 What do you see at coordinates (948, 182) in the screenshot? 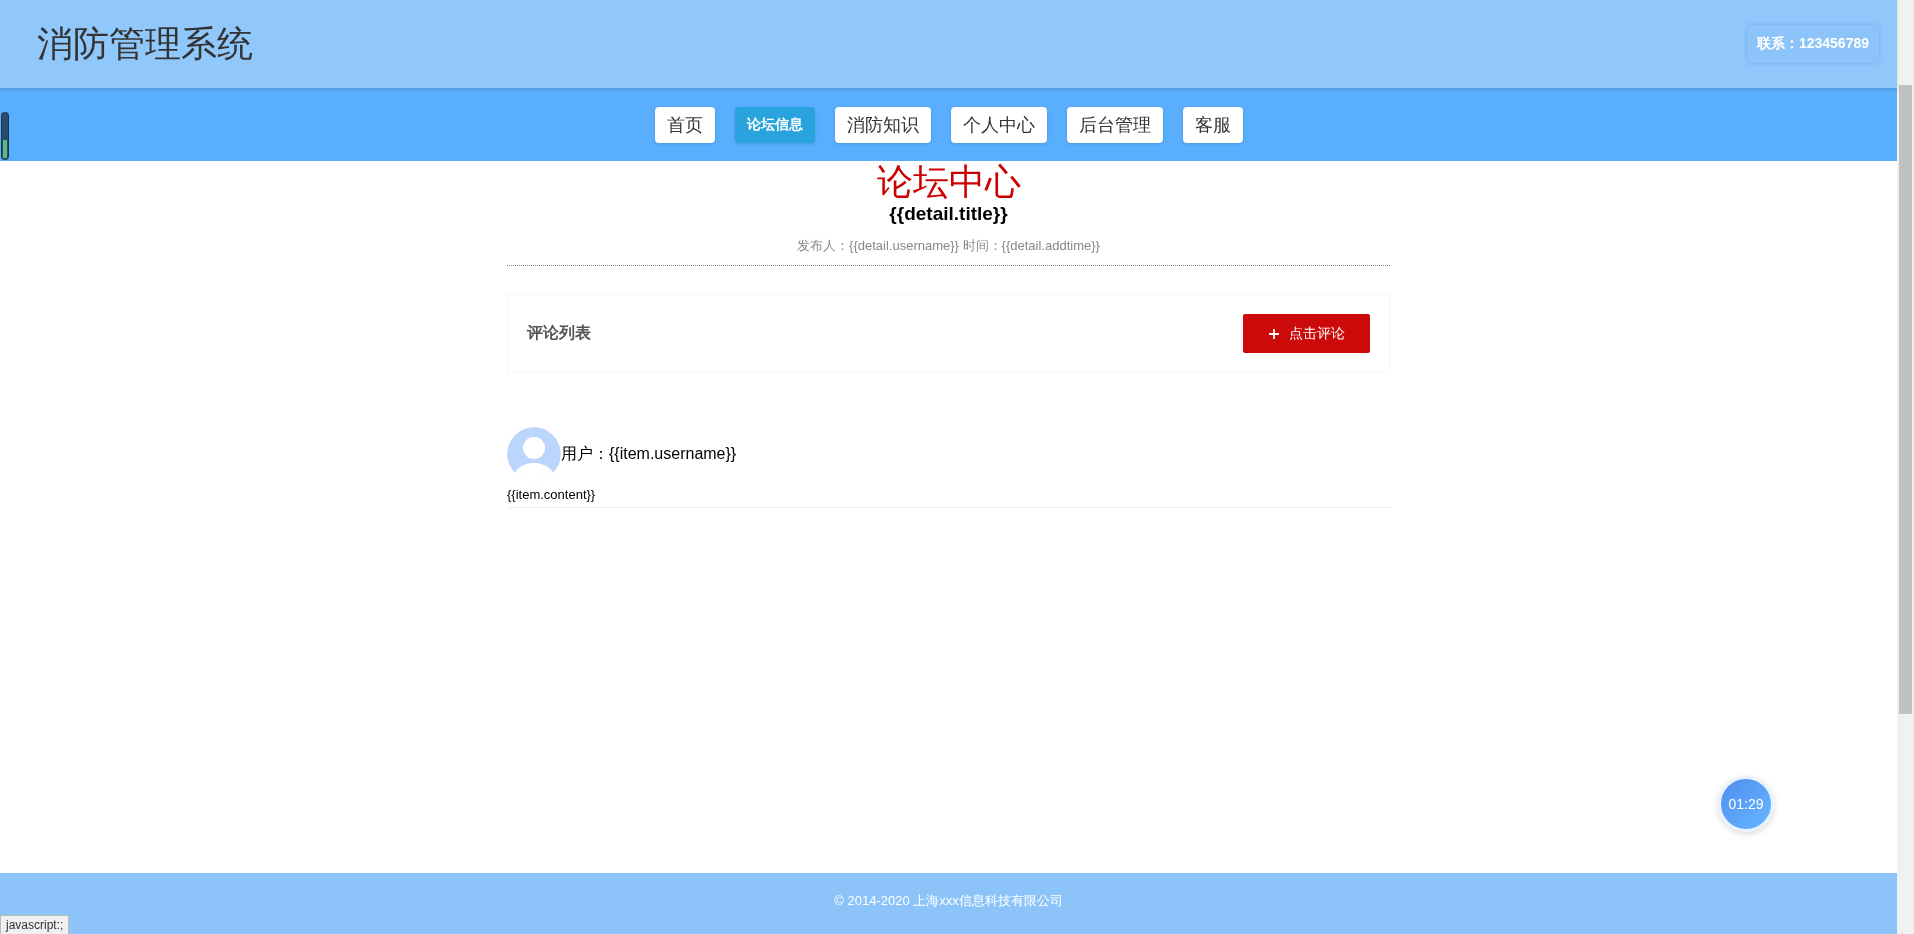
I see `page-heading: 论坛中心` at bounding box center [948, 182].